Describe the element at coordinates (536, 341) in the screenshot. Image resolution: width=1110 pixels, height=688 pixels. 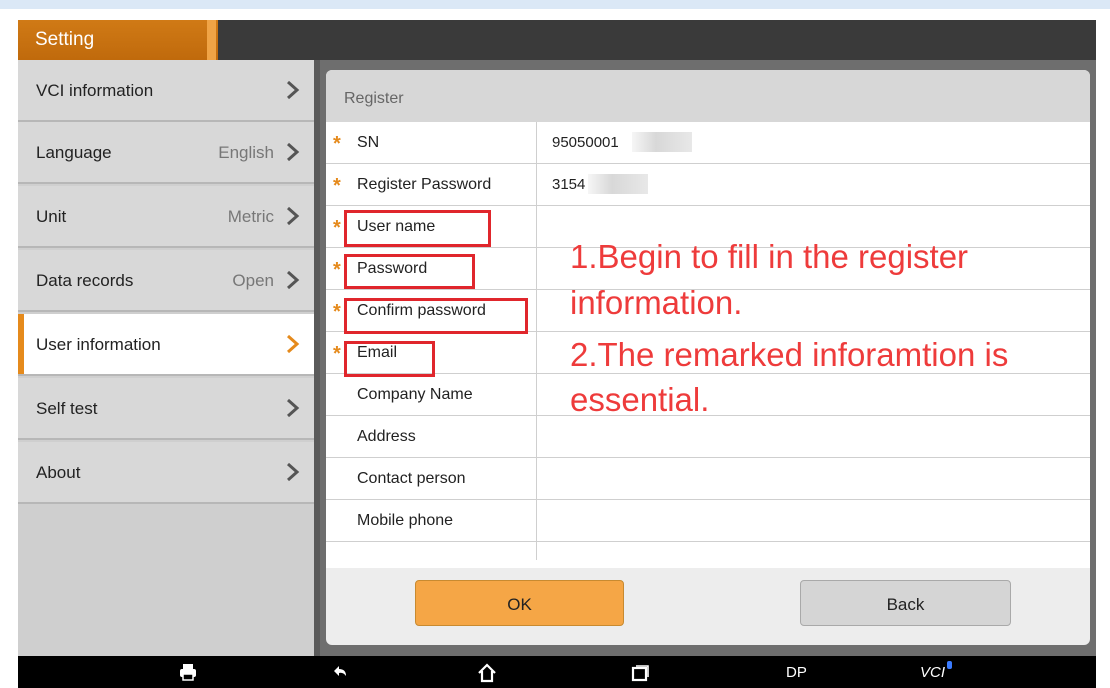
I see `column-divider` at that location.